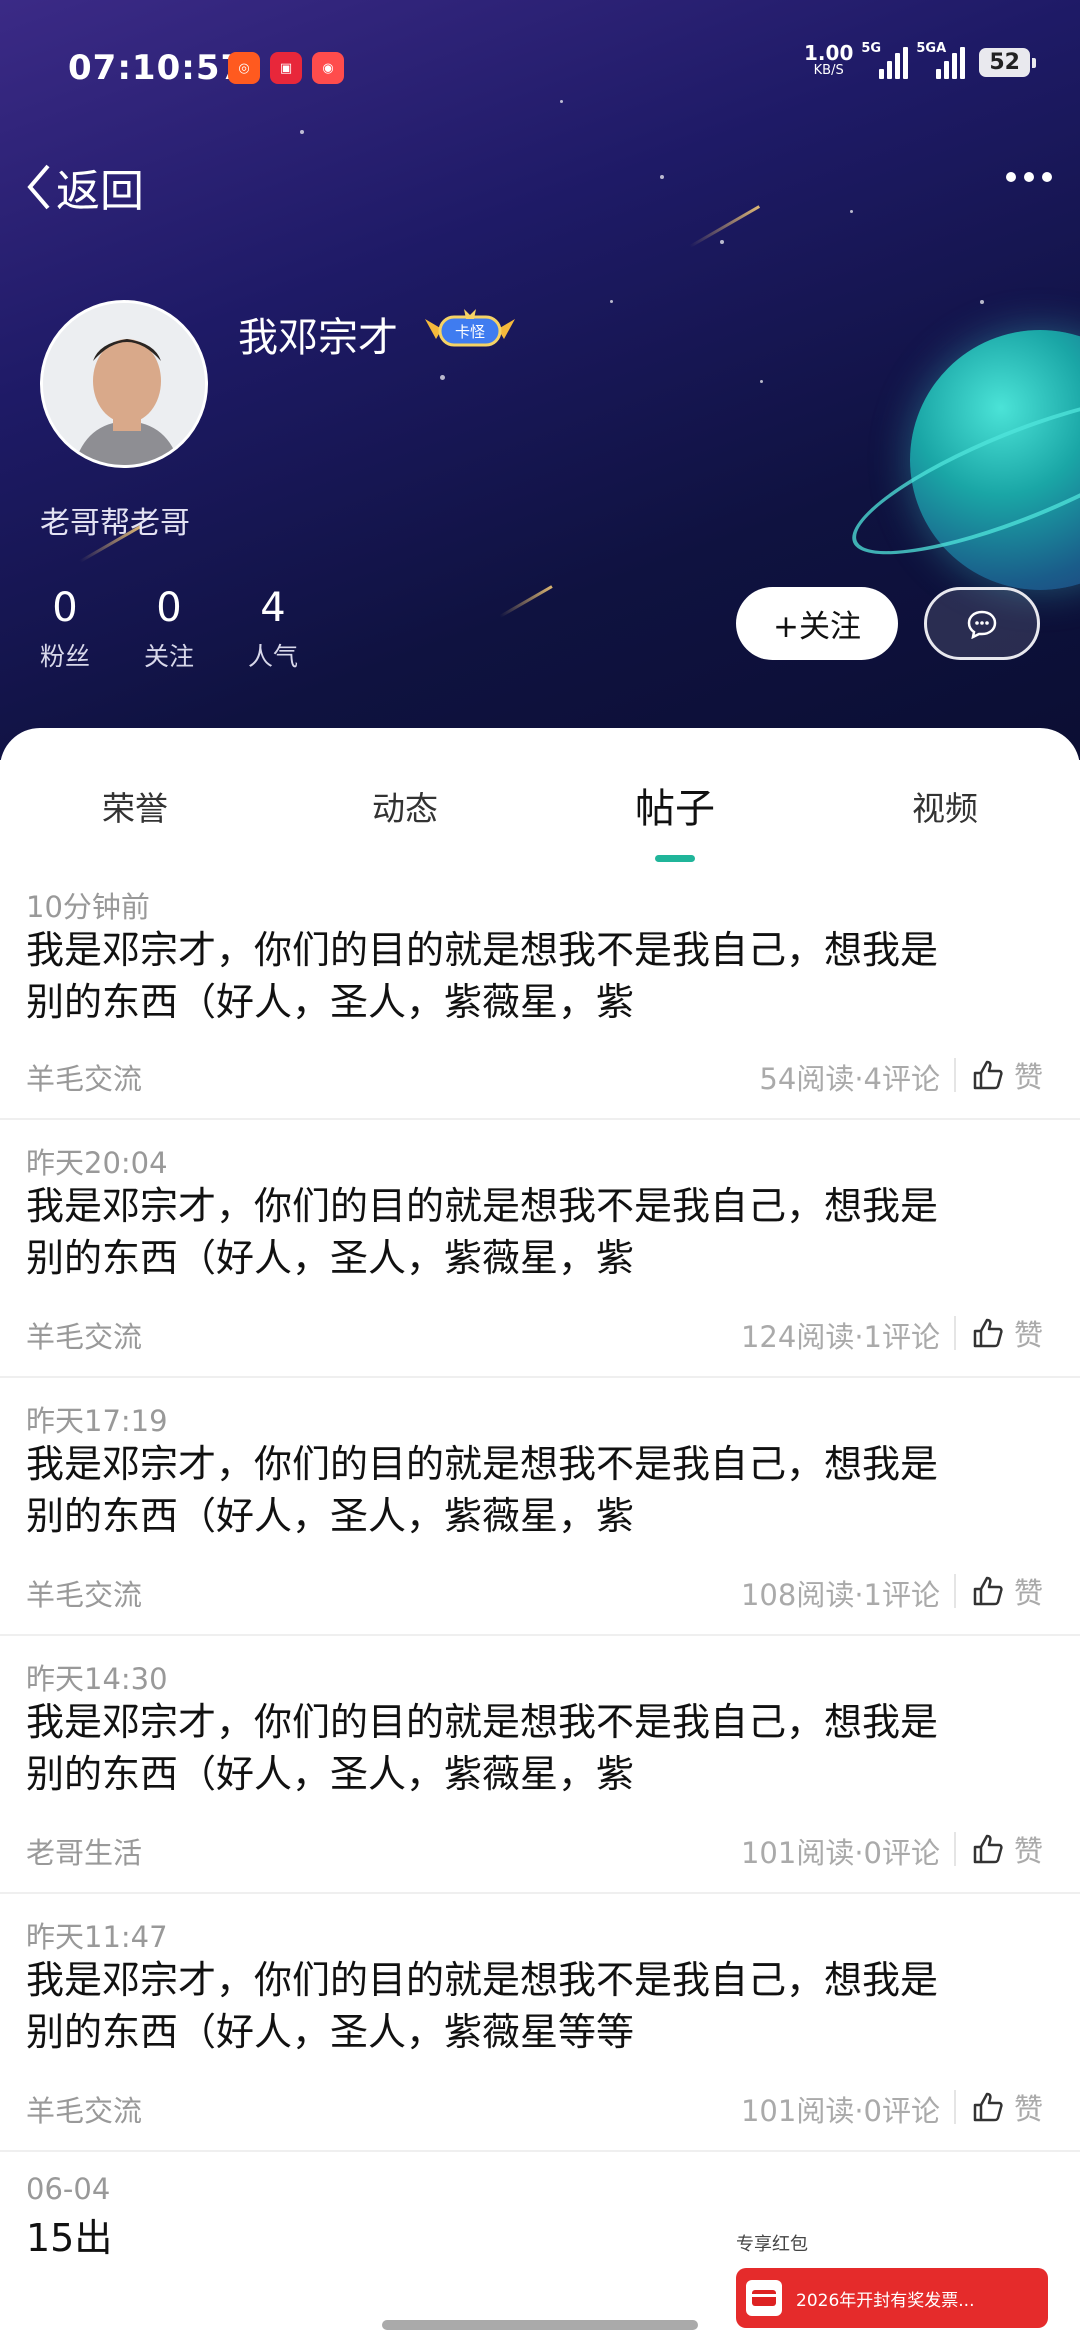 The image size is (1080, 2352). Describe the element at coordinates (829, 59) in the screenshot. I see `network-speed: 1.00 KB/S` at that location.